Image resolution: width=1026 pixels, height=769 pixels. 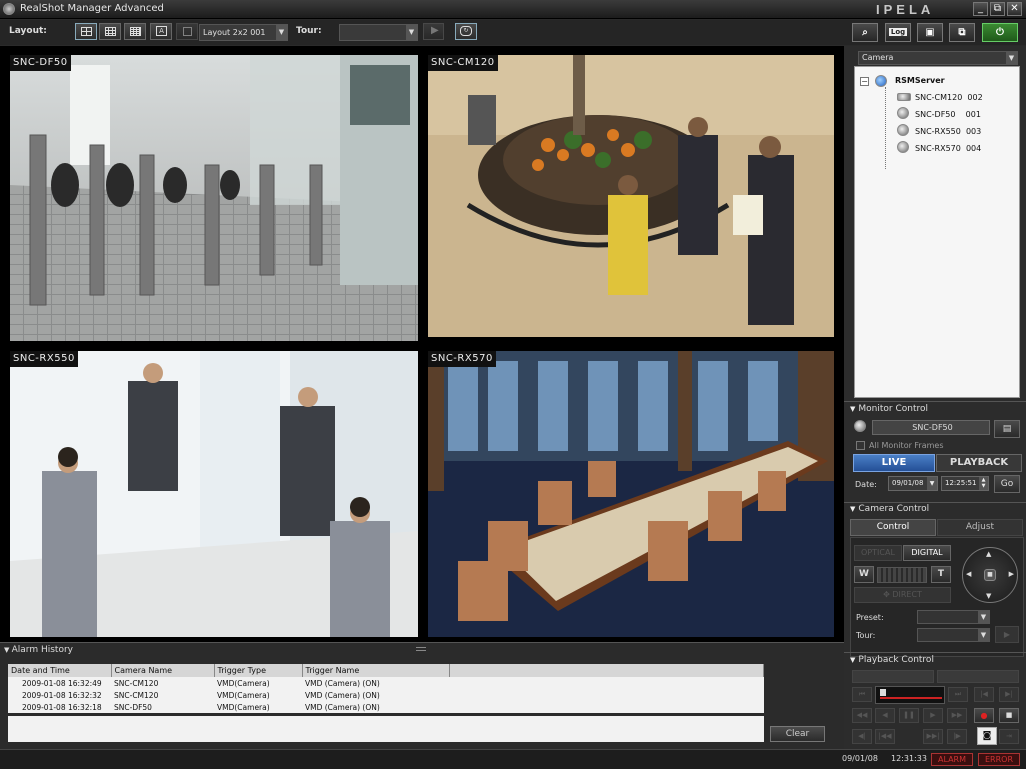 What do you see at coordinates (968, 574) in the screenshot?
I see `pan-left-icon: ◀` at bounding box center [968, 574].